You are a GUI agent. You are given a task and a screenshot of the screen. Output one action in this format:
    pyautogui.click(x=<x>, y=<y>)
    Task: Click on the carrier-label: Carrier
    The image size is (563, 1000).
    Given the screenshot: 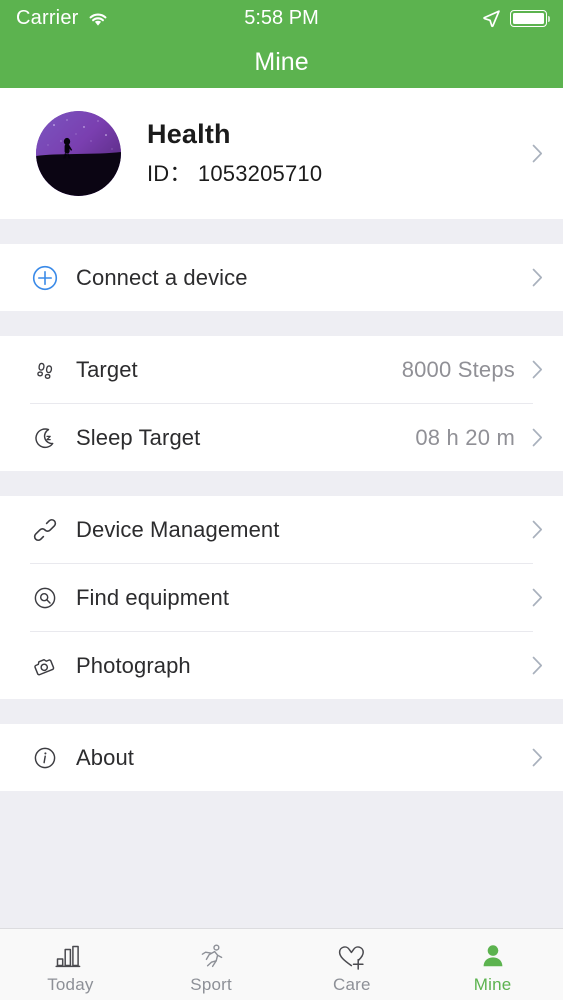 What is the action you would take?
    pyautogui.click(x=47, y=18)
    